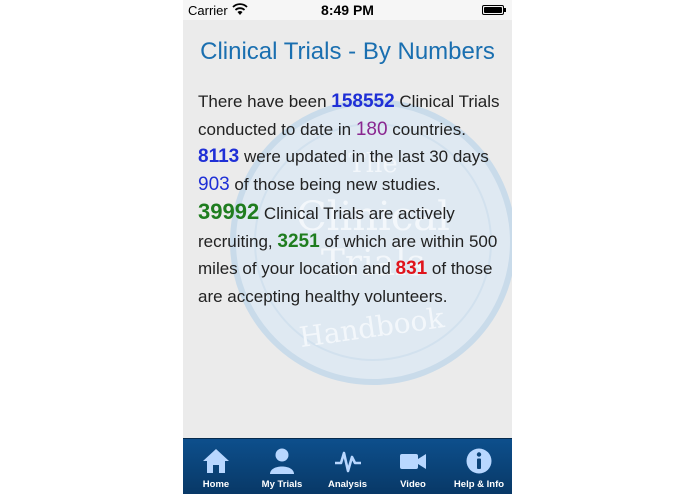  What do you see at coordinates (229, 211) in the screenshot?
I see `recruiting-count: 39992` at bounding box center [229, 211].